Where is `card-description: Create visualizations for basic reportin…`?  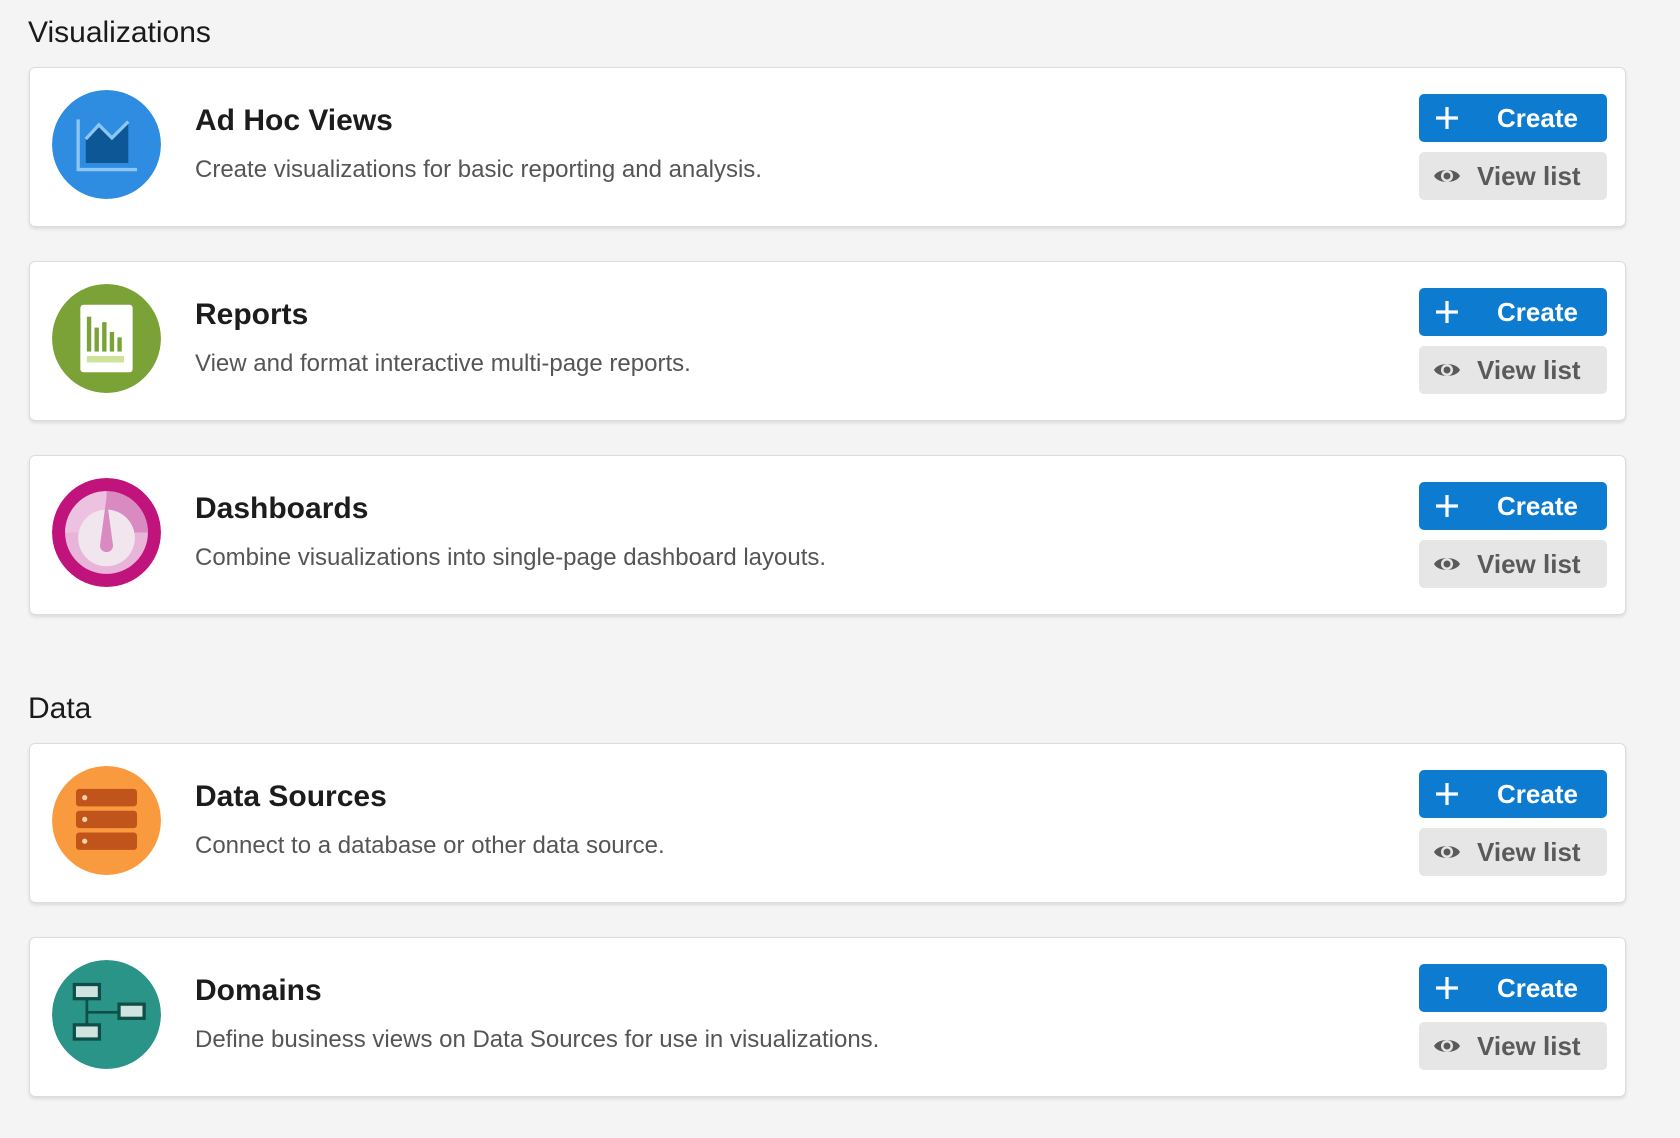
card-description: Create visualizations for basic reportin… is located at coordinates (478, 169).